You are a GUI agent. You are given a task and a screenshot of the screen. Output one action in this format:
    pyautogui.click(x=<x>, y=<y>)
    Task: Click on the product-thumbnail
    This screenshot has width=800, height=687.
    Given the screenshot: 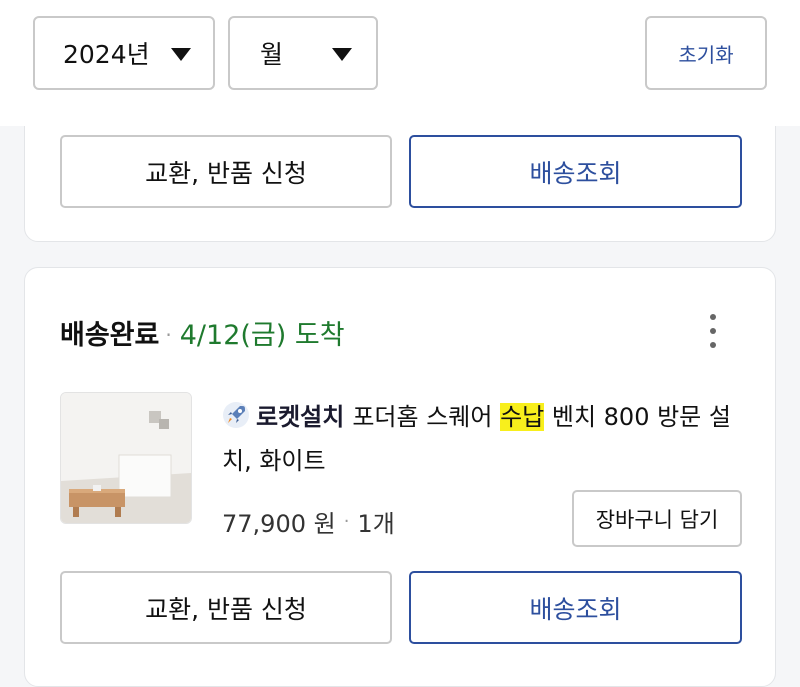 What is the action you would take?
    pyautogui.click(x=126, y=458)
    